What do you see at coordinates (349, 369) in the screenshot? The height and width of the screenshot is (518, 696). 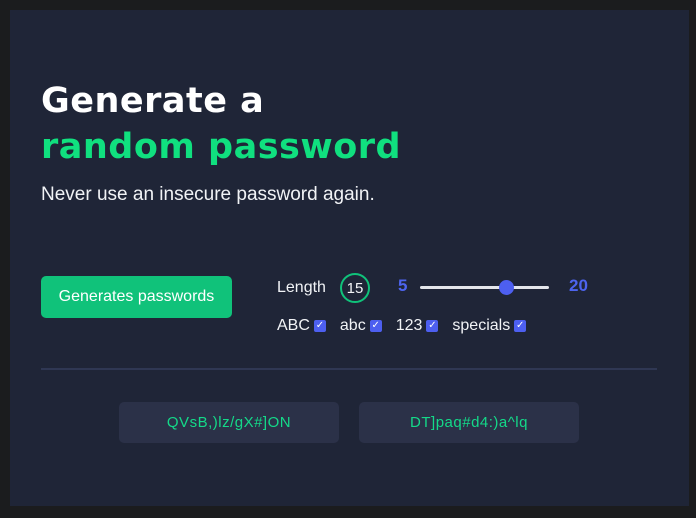 I see `divider` at bounding box center [349, 369].